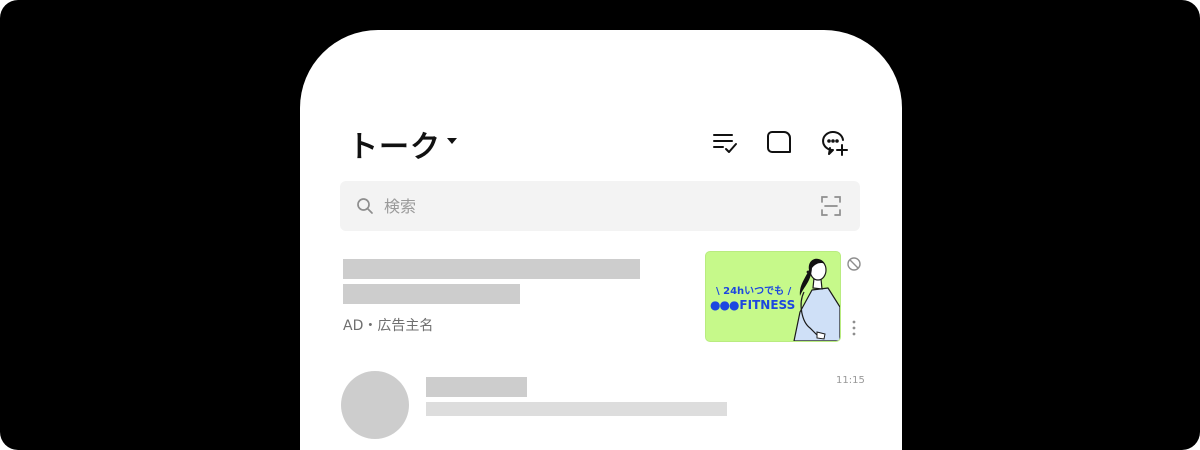  What do you see at coordinates (394, 144) in the screenshot?
I see `page-title: トーク` at bounding box center [394, 144].